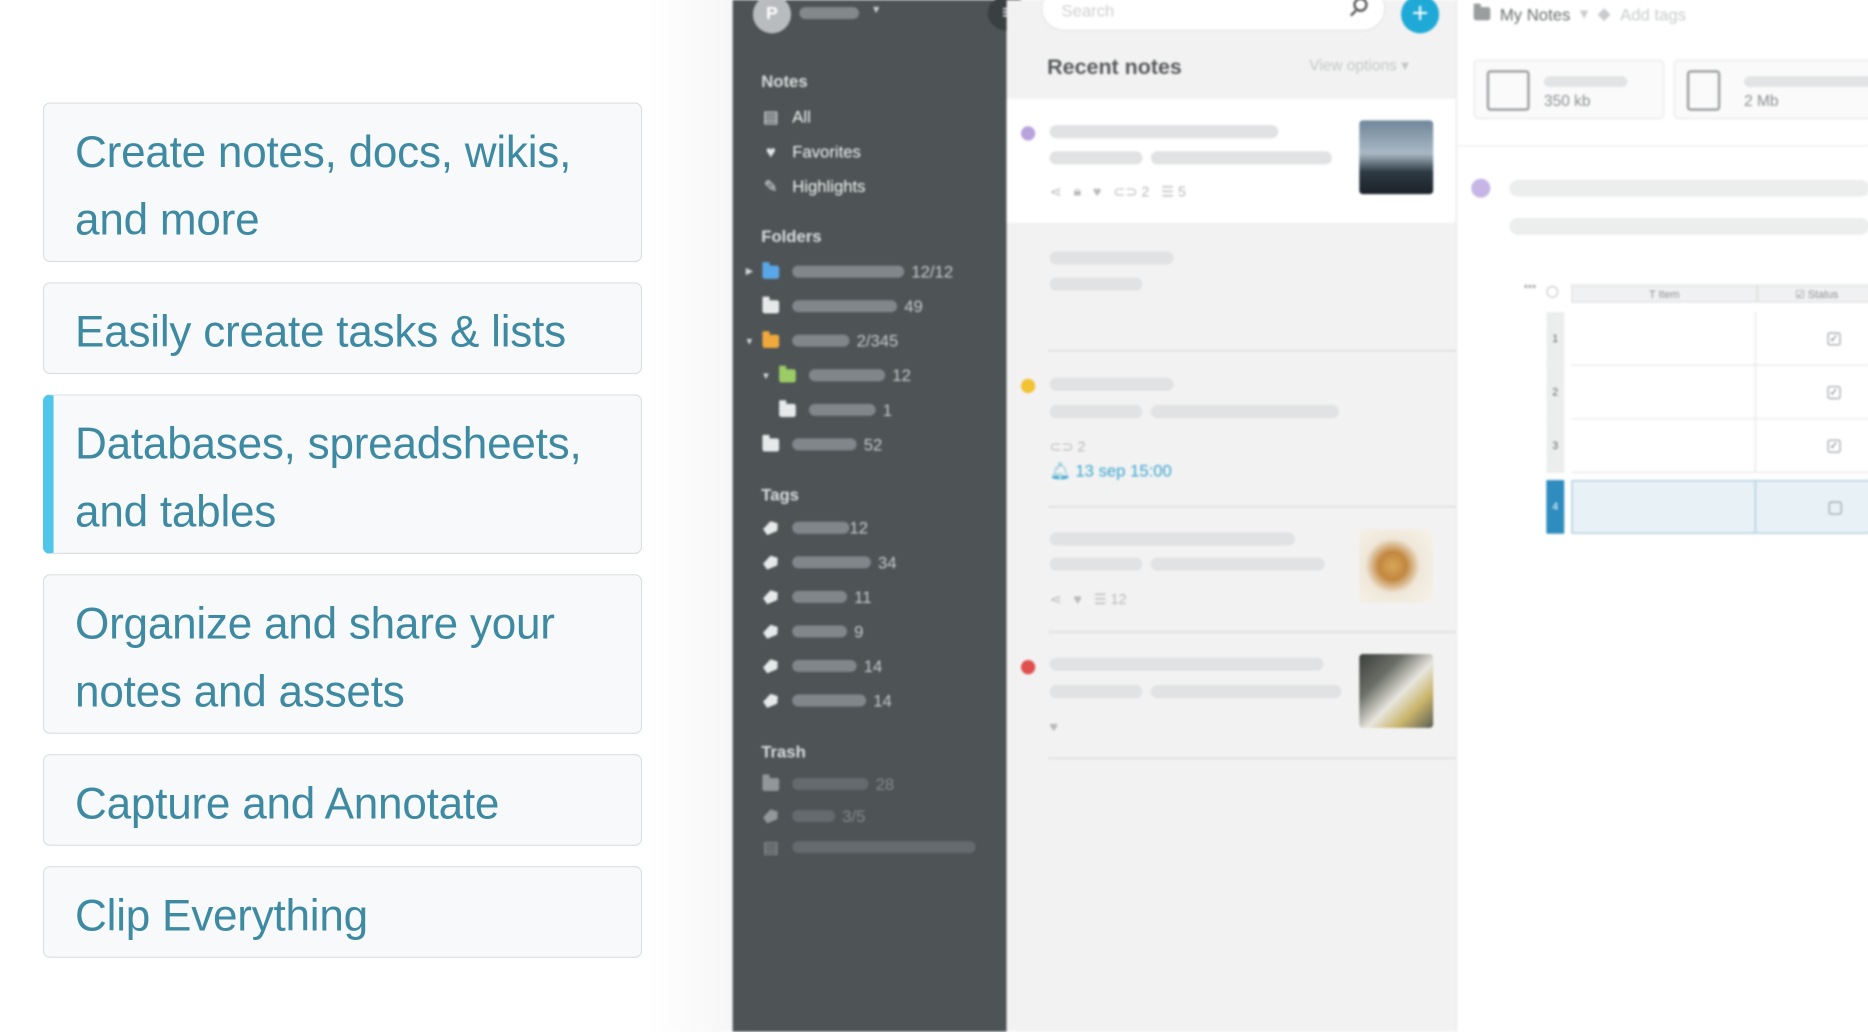 The width and height of the screenshot is (1868, 1032). I want to click on feature-label: Organize and share your notes and assets, so click(315, 657).